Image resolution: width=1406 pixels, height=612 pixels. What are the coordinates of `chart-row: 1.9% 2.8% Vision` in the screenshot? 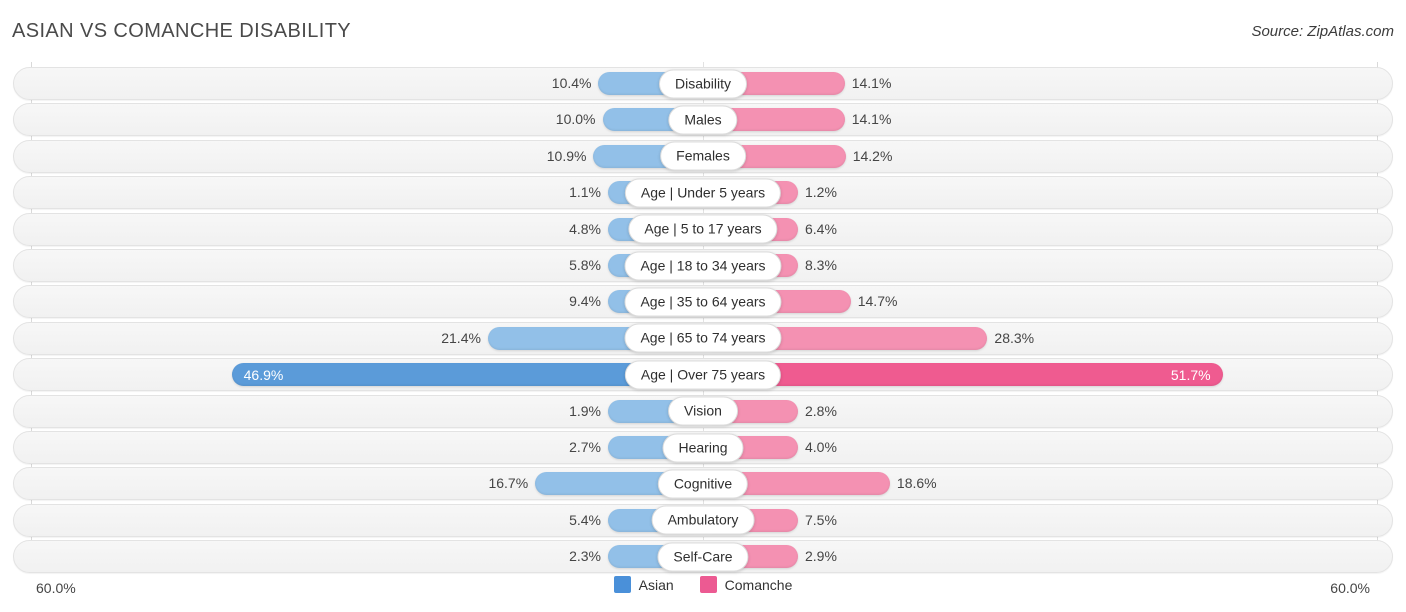 It's located at (703, 411).